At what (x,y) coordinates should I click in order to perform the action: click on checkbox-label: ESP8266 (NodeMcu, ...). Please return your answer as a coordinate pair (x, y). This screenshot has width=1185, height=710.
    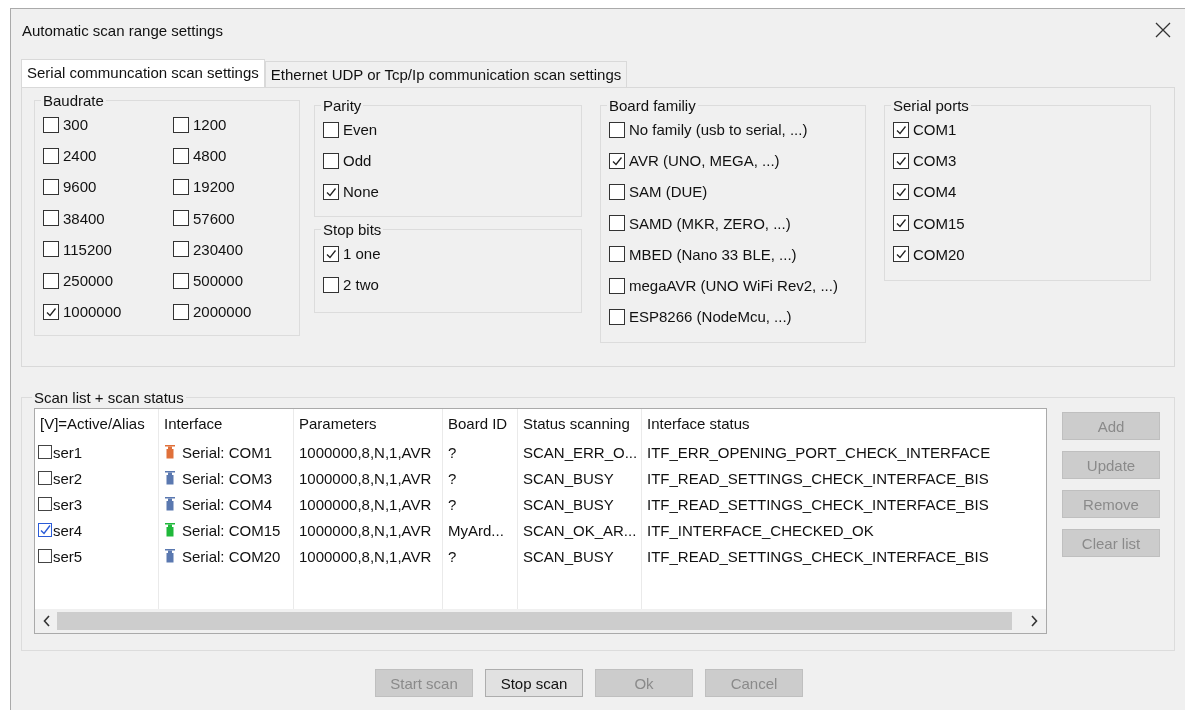
    Looking at the image, I should click on (710, 317).